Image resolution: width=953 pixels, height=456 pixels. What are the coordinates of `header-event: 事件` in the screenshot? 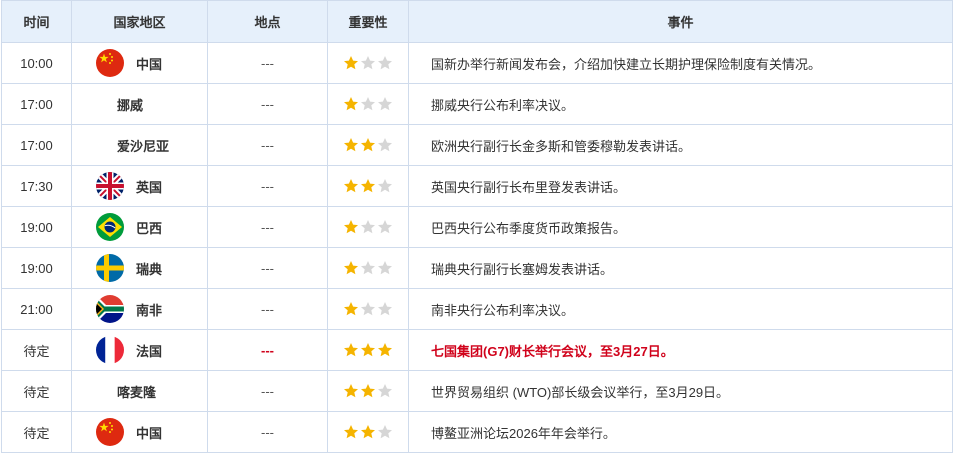 It's located at (680, 21).